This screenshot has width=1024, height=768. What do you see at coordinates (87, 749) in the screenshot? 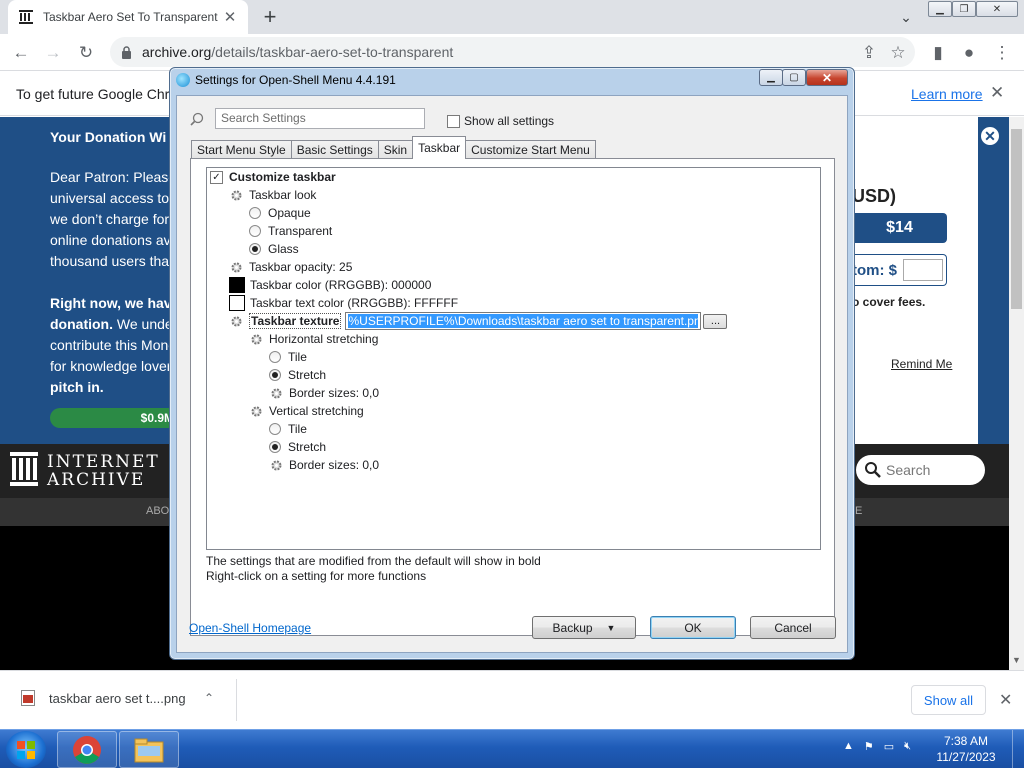
I see `taskbar-chrome-button` at bounding box center [87, 749].